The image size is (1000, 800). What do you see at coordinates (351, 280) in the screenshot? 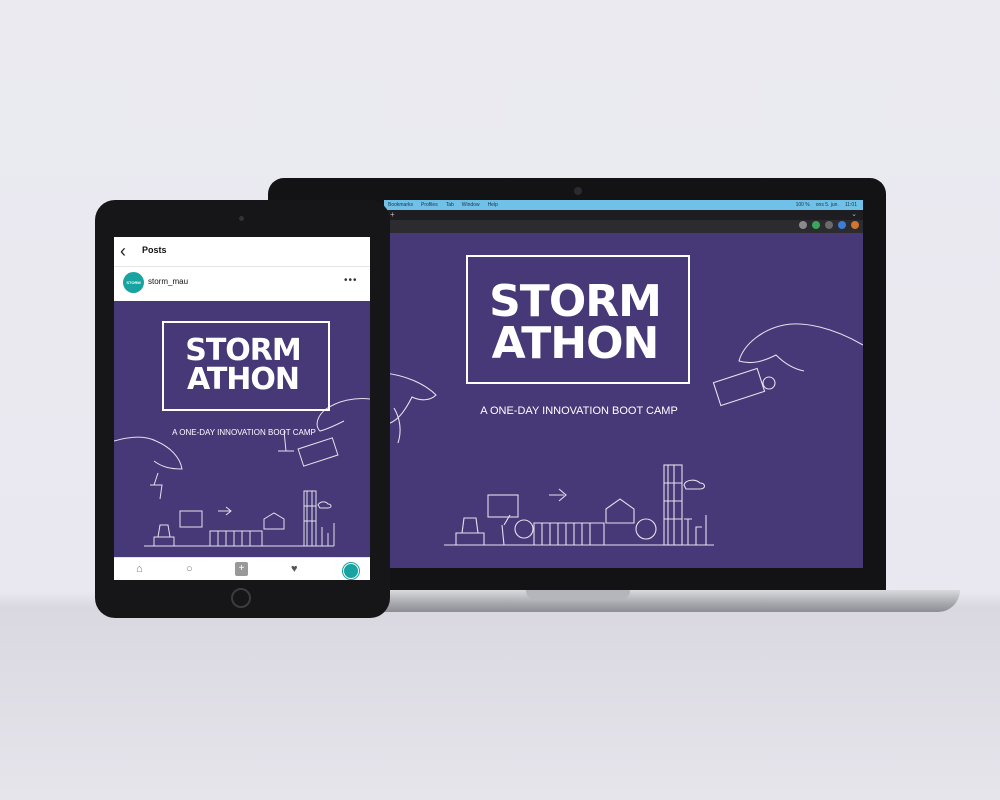
I see `more-dots-icon: •••` at bounding box center [351, 280].